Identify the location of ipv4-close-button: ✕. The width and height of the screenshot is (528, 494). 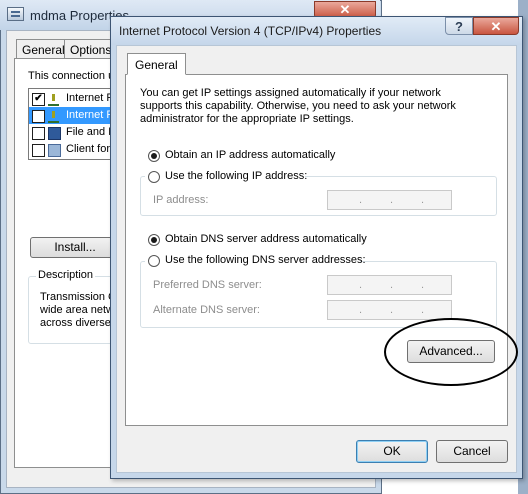
(496, 26).